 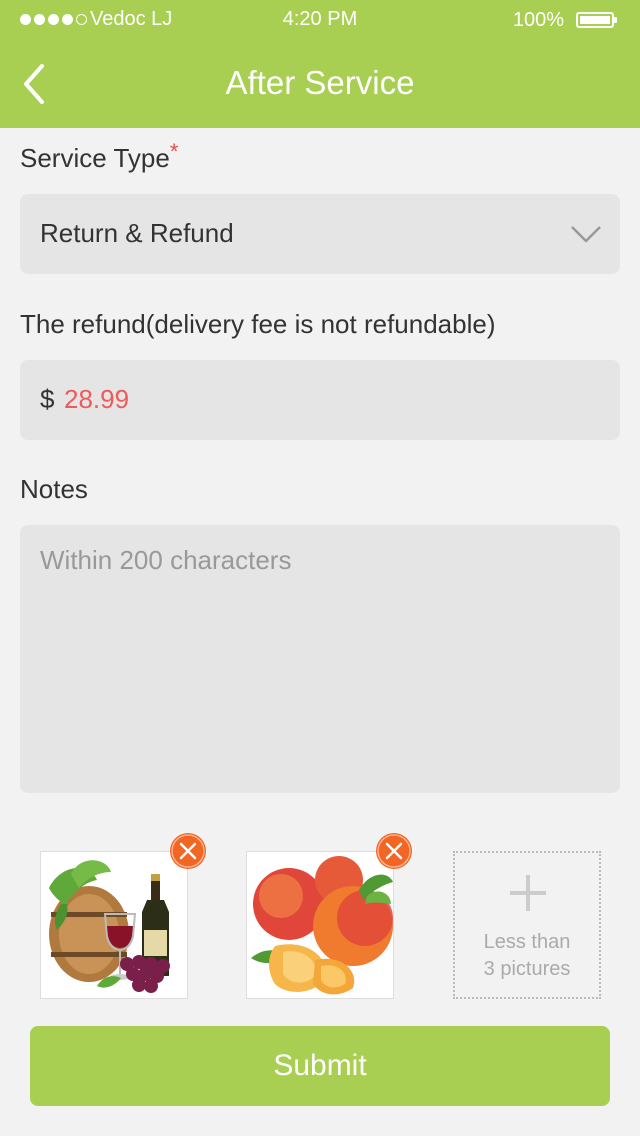 I want to click on refund-amount-field: $ 28.99, so click(x=320, y=400).